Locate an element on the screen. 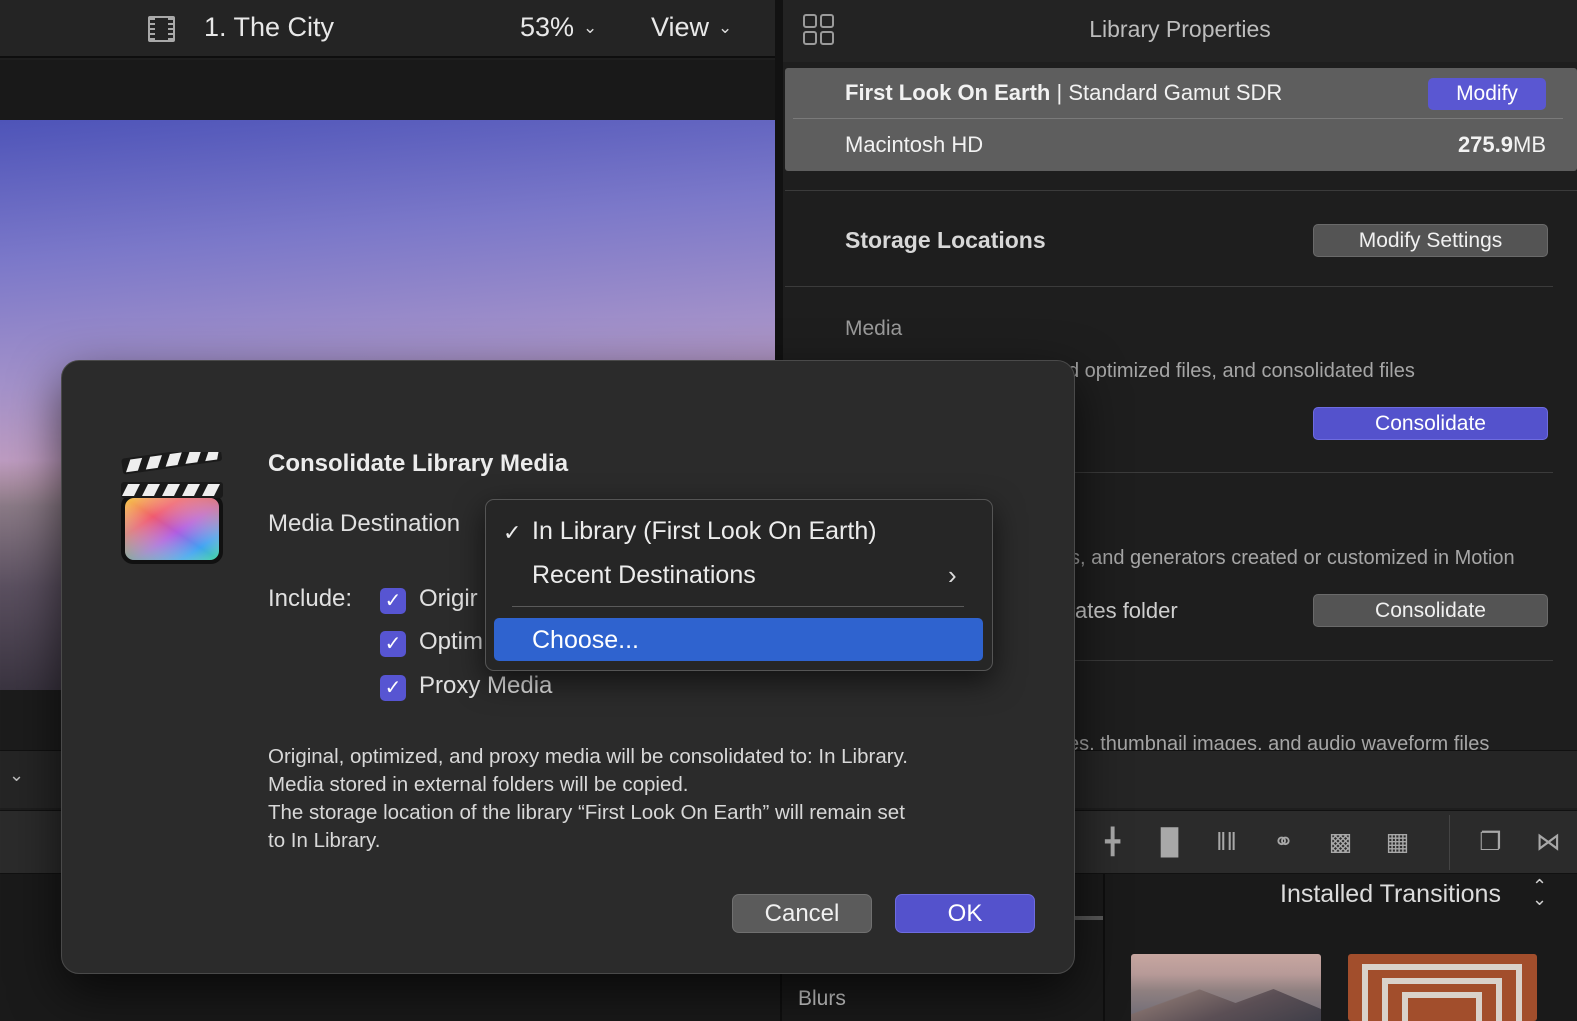 This screenshot has height=1021, width=1577. film-icon is located at coordinates (161, 29).